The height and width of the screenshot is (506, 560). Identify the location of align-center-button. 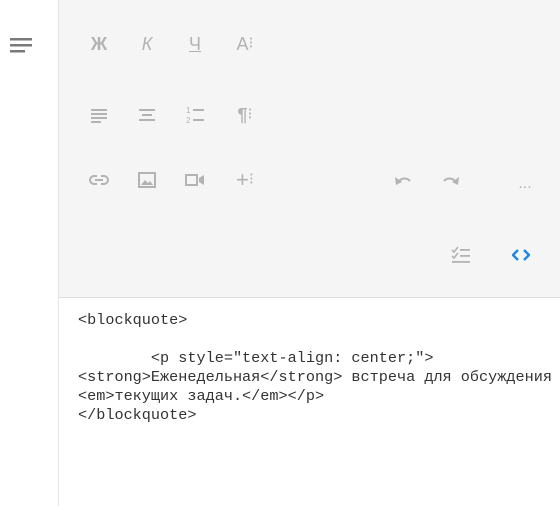
(147, 115).